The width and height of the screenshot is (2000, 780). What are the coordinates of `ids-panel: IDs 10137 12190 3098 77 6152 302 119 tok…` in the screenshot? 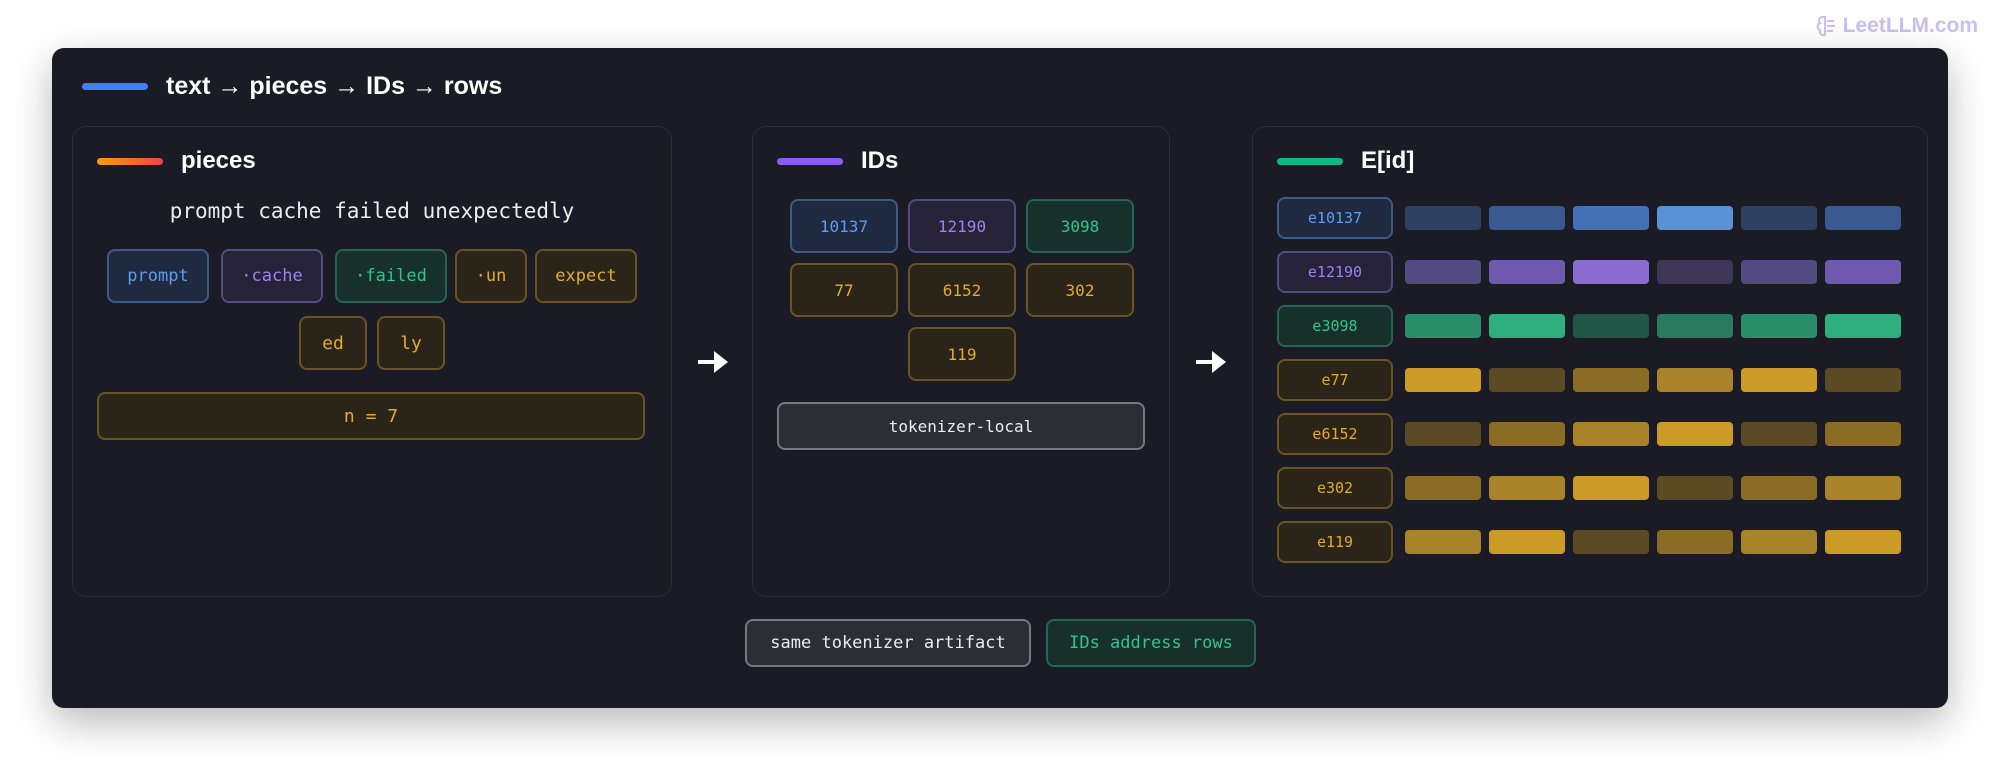 It's located at (961, 361).